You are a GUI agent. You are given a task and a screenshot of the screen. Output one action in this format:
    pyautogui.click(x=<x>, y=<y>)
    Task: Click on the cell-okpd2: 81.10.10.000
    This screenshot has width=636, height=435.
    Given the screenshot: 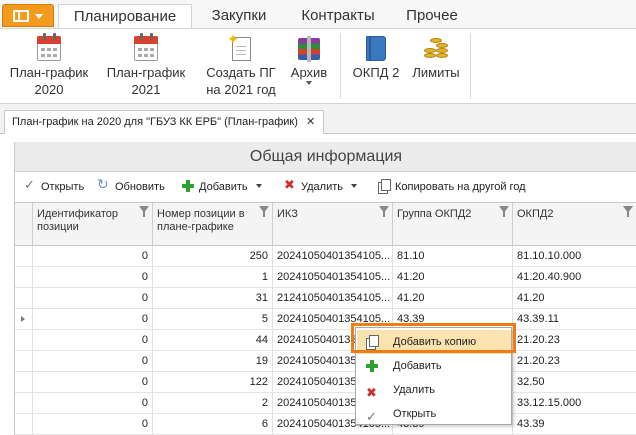 What is the action you would take?
    pyautogui.click(x=574, y=256)
    